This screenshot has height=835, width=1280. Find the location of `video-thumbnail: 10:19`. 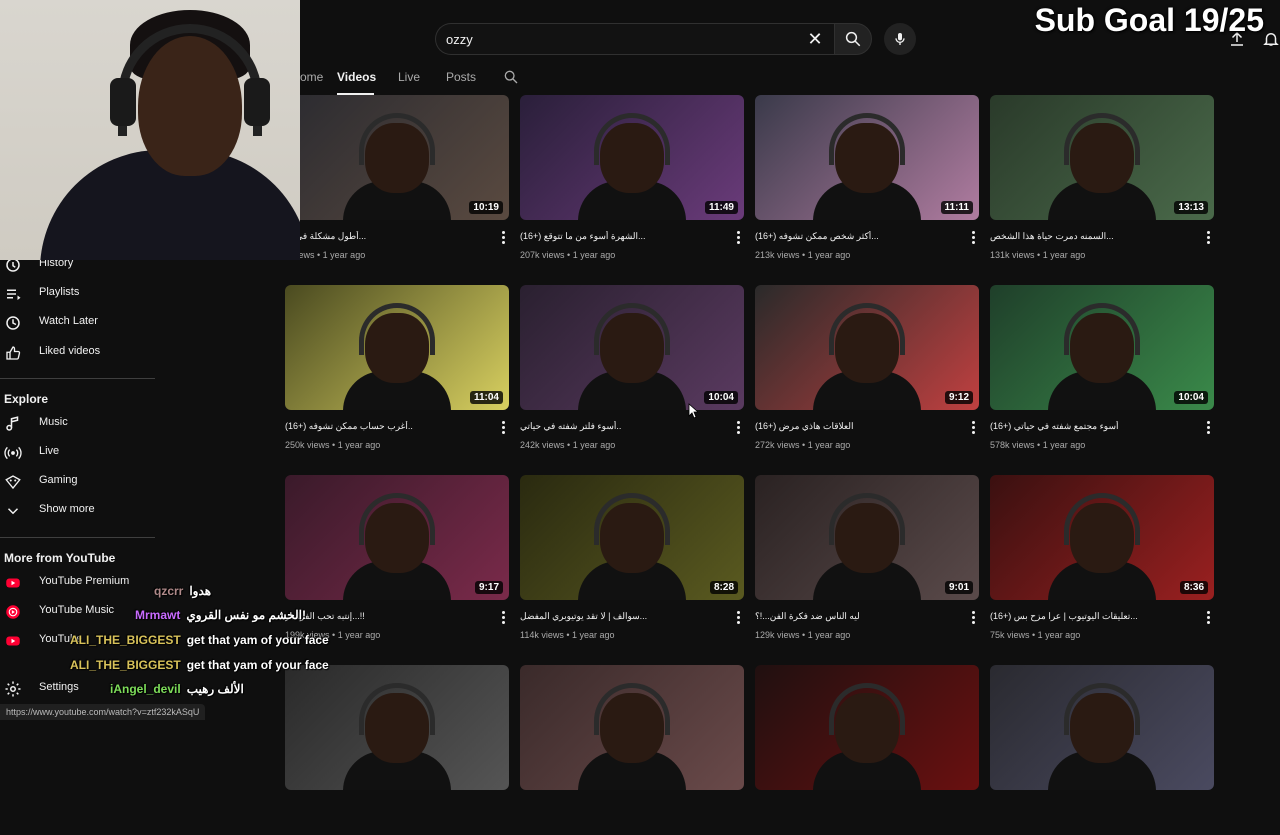

video-thumbnail: 10:19 is located at coordinates (397, 157).